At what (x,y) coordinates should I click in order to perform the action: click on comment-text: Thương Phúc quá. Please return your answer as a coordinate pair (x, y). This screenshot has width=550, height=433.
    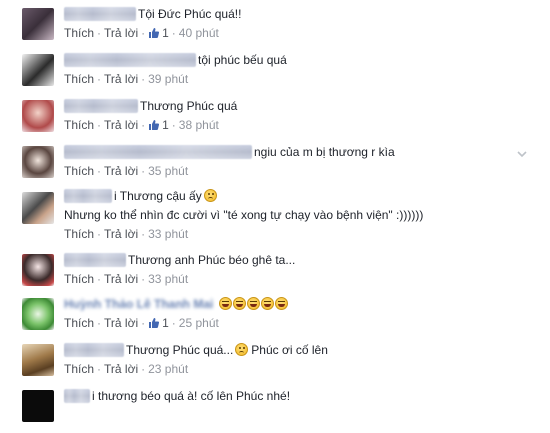
    Looking at the image, I should click on (189, 106).